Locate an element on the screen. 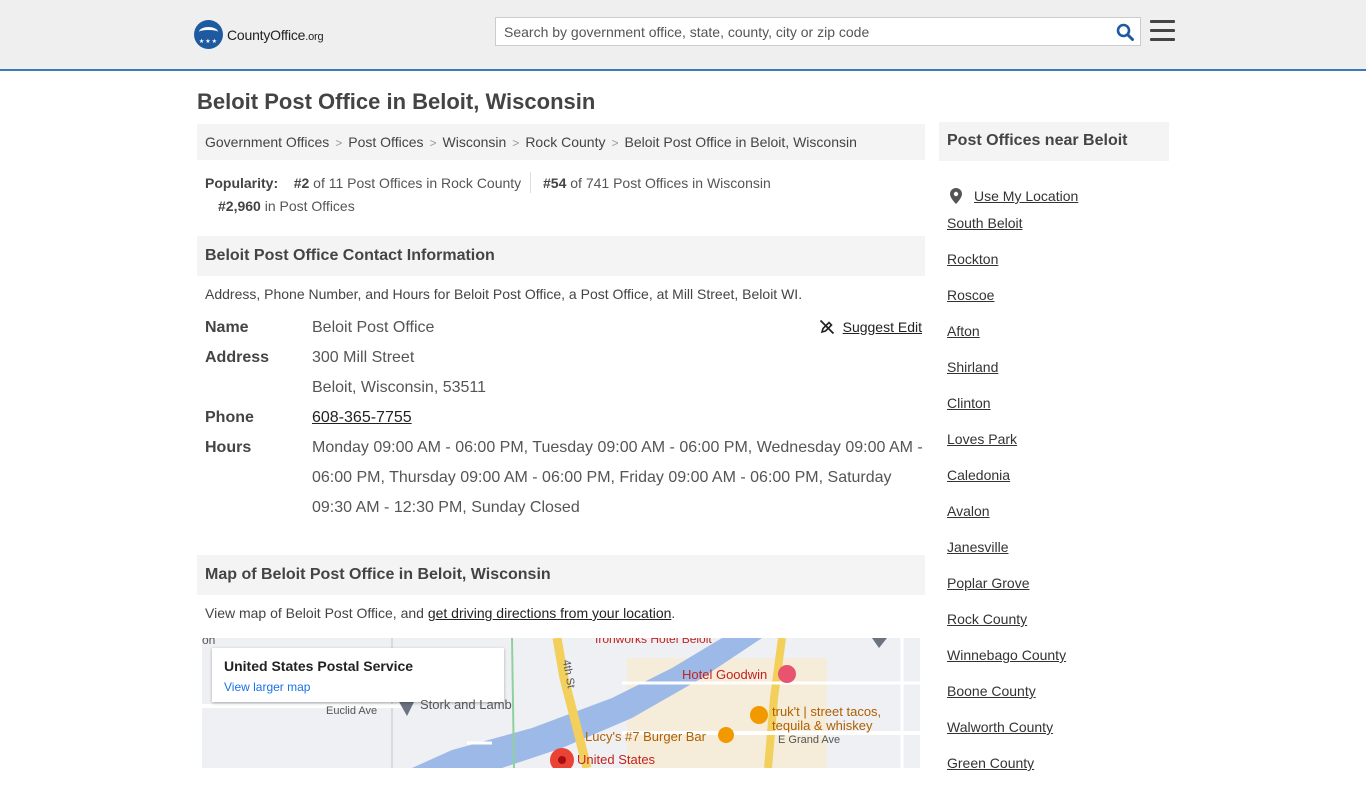  map-label-trukt-2: tequila & whiskey is located at coordinates (822, 725).